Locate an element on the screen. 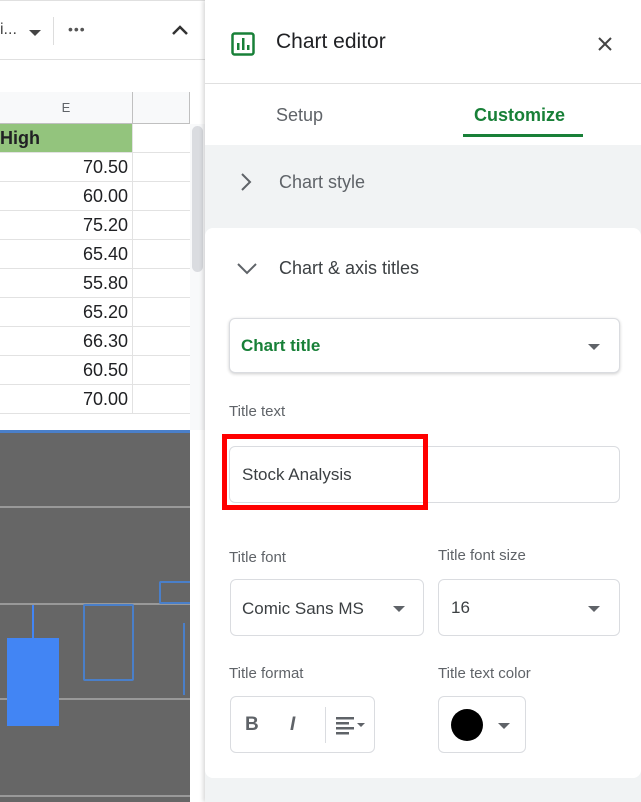  column-header-e: E is located at coordinates (66, 108).